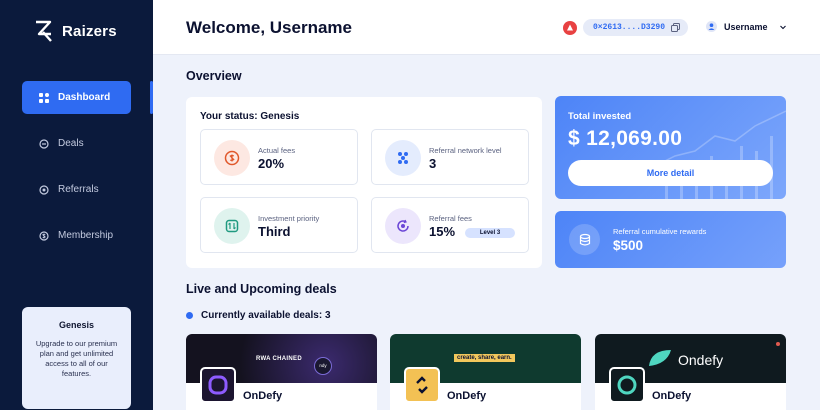 This screenshot has width=820, height=410. Describe the element at coordinates (289, 218) in the screenshot. I see `stat-label: Investment priority` at that location.